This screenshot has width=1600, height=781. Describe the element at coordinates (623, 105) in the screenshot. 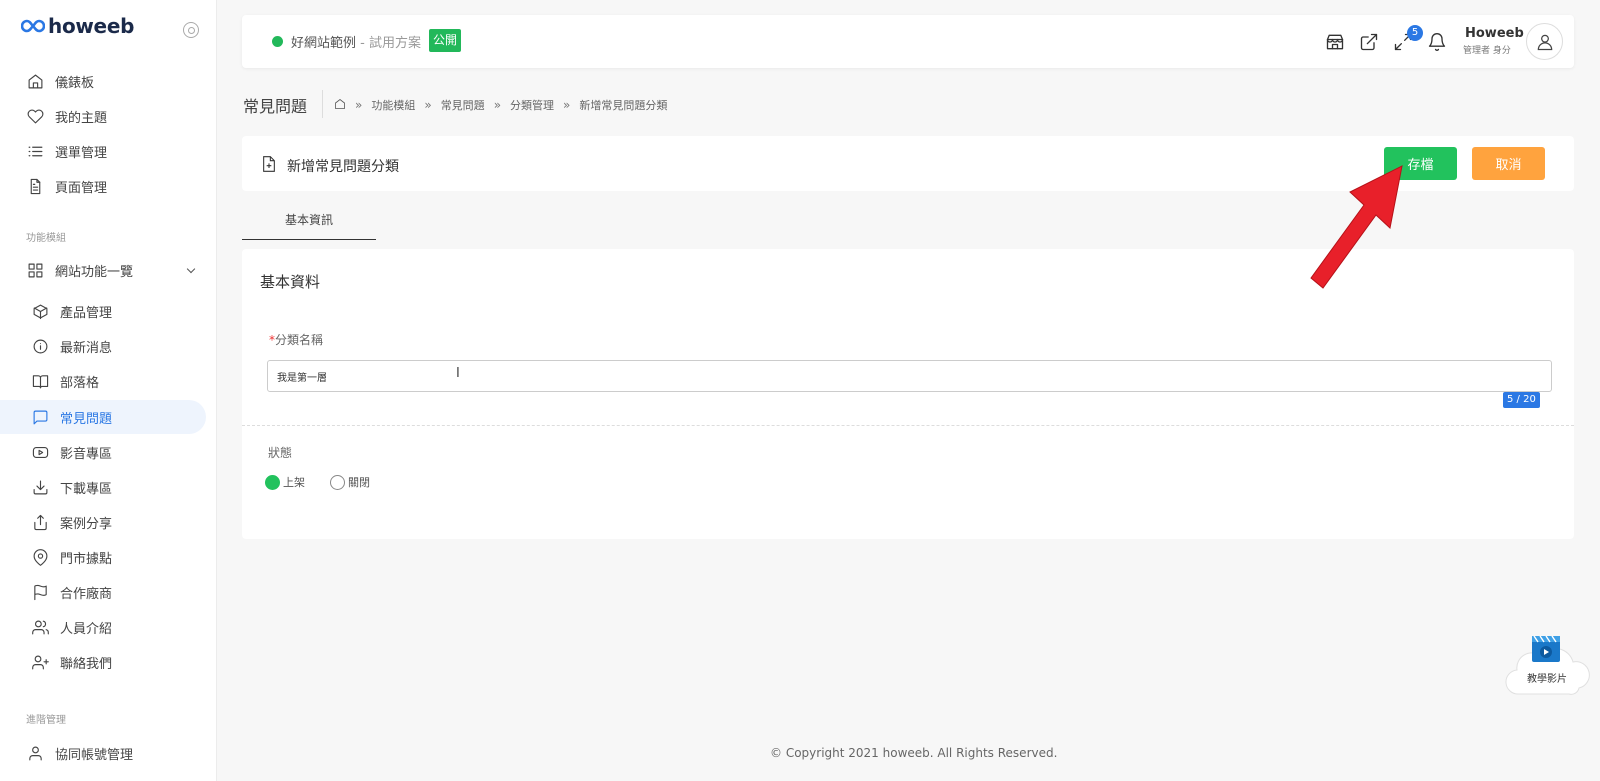

I see `breadcrumb-item-current: 新增常見問題分類` at that location.